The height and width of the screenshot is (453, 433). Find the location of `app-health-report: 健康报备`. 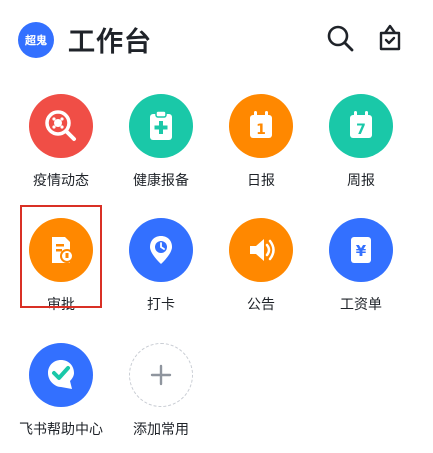

app-health-report: 健康报备 is located at coordinates (161, 149).